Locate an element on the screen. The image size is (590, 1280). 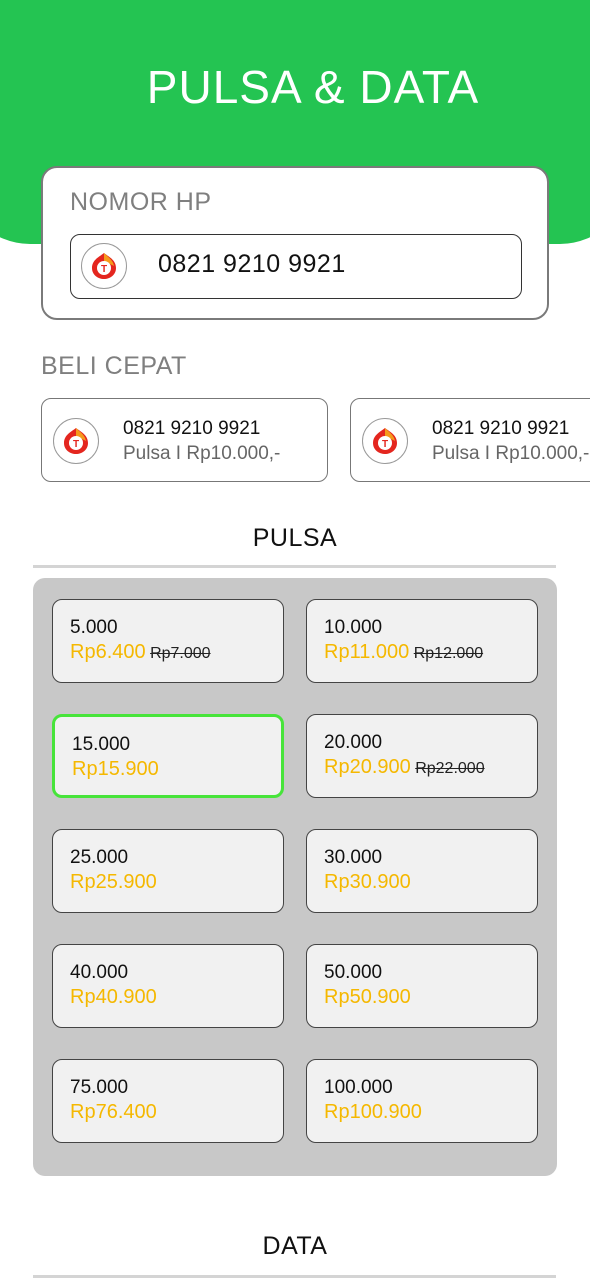
data-section-divider is located at coordinates (294, 1276).